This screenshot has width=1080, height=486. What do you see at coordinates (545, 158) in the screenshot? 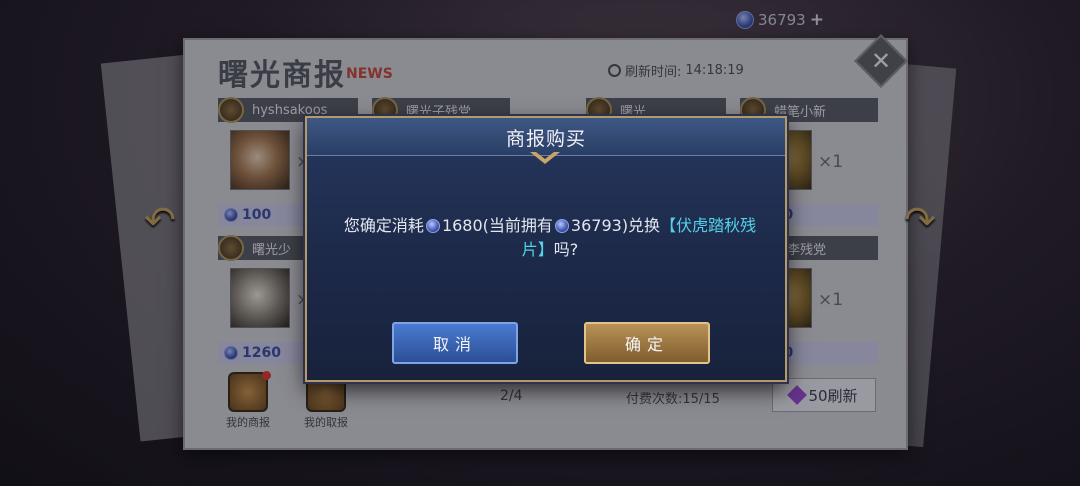
I see `ornament-icon` at bounding box center [545, 158].